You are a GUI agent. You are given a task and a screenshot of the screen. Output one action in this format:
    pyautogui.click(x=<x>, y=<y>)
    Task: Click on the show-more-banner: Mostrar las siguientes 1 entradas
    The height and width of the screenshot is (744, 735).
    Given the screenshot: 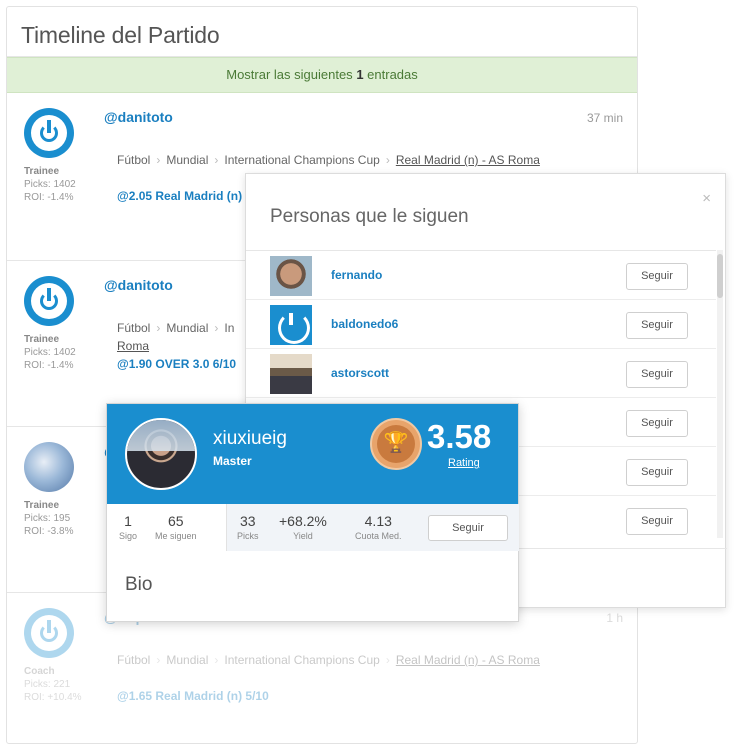 What is the action you would take?
    pyautogui.click(x=322, y=75)
    